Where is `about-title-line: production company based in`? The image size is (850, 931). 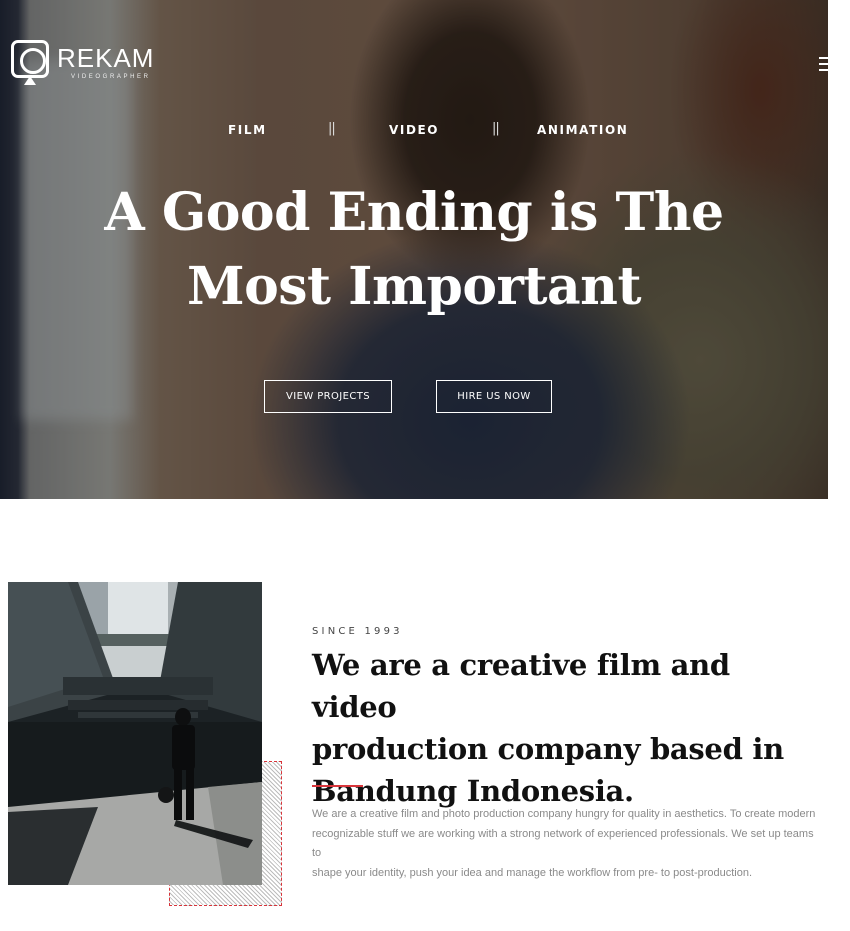
about-title-line: production company based in is located at coordinates (548, 749).